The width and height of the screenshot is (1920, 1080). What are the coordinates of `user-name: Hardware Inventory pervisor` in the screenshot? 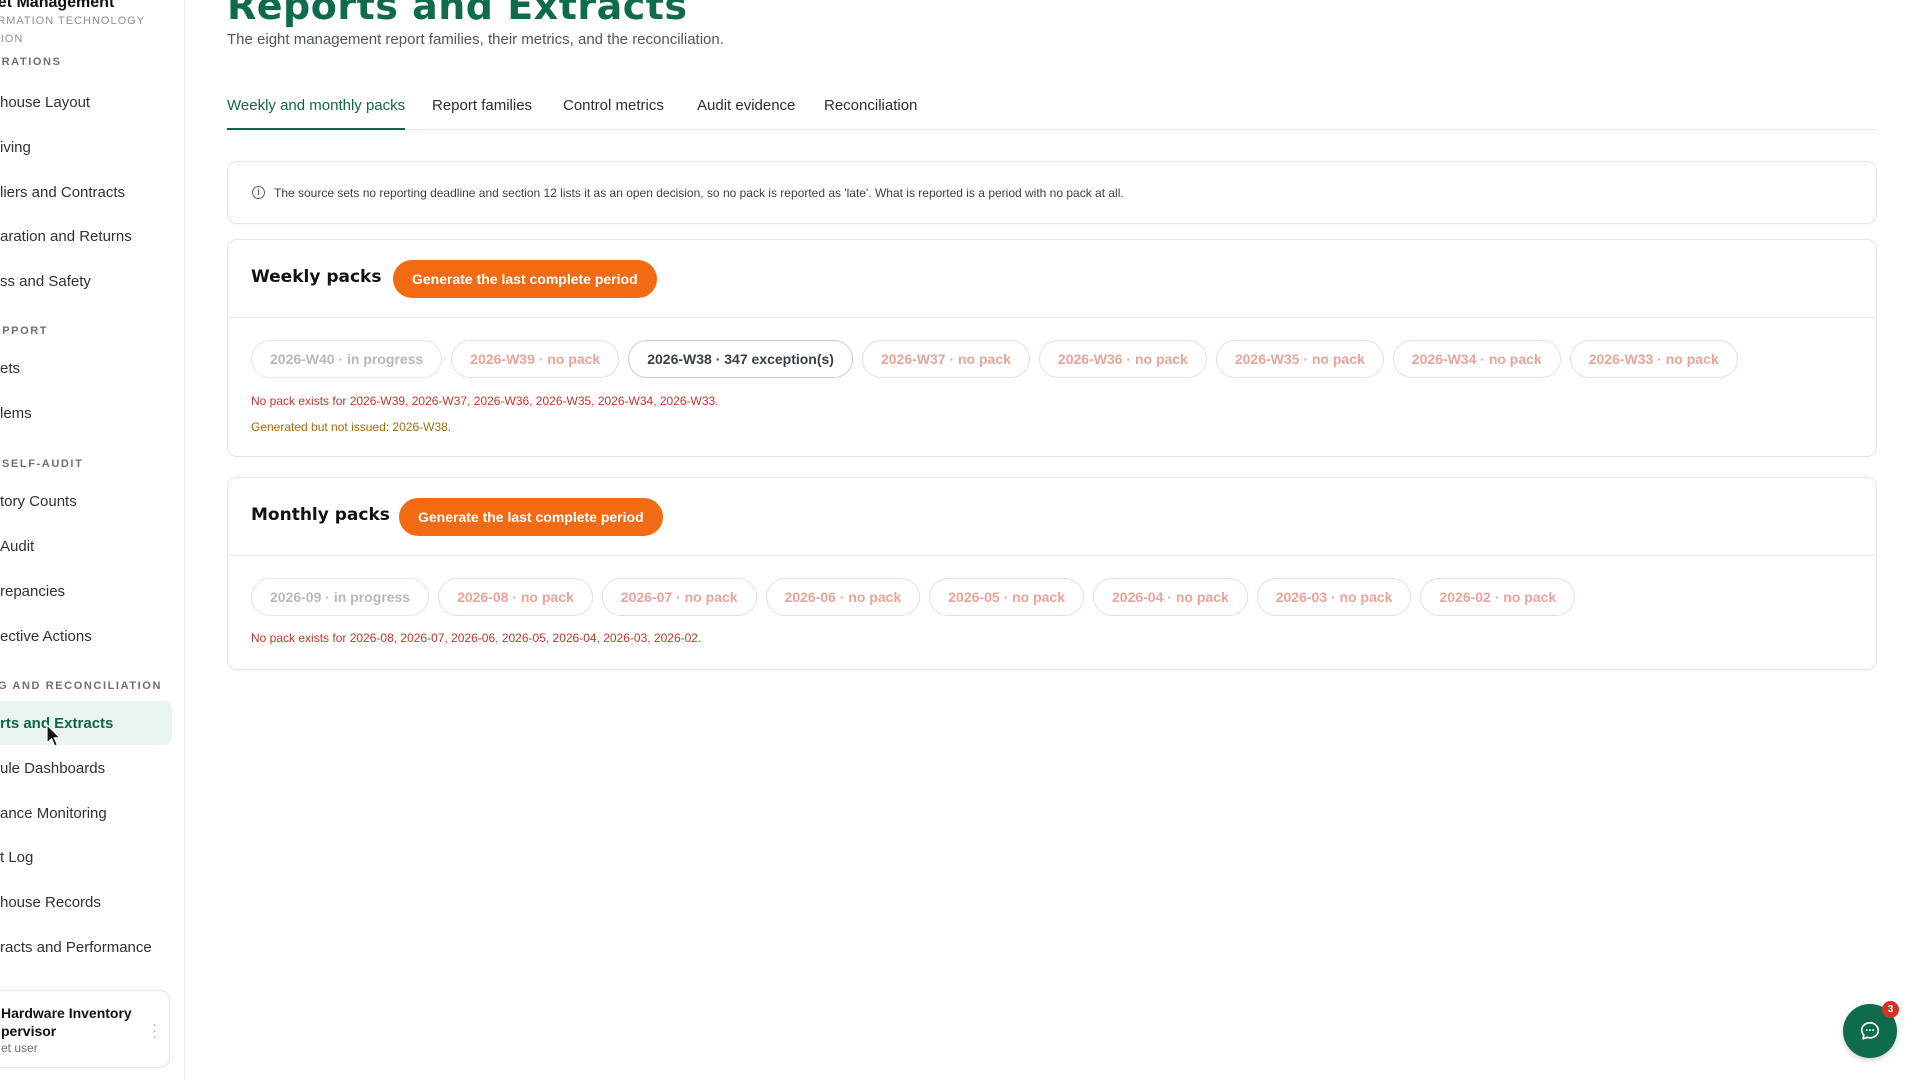 It's located at (66, 1022).